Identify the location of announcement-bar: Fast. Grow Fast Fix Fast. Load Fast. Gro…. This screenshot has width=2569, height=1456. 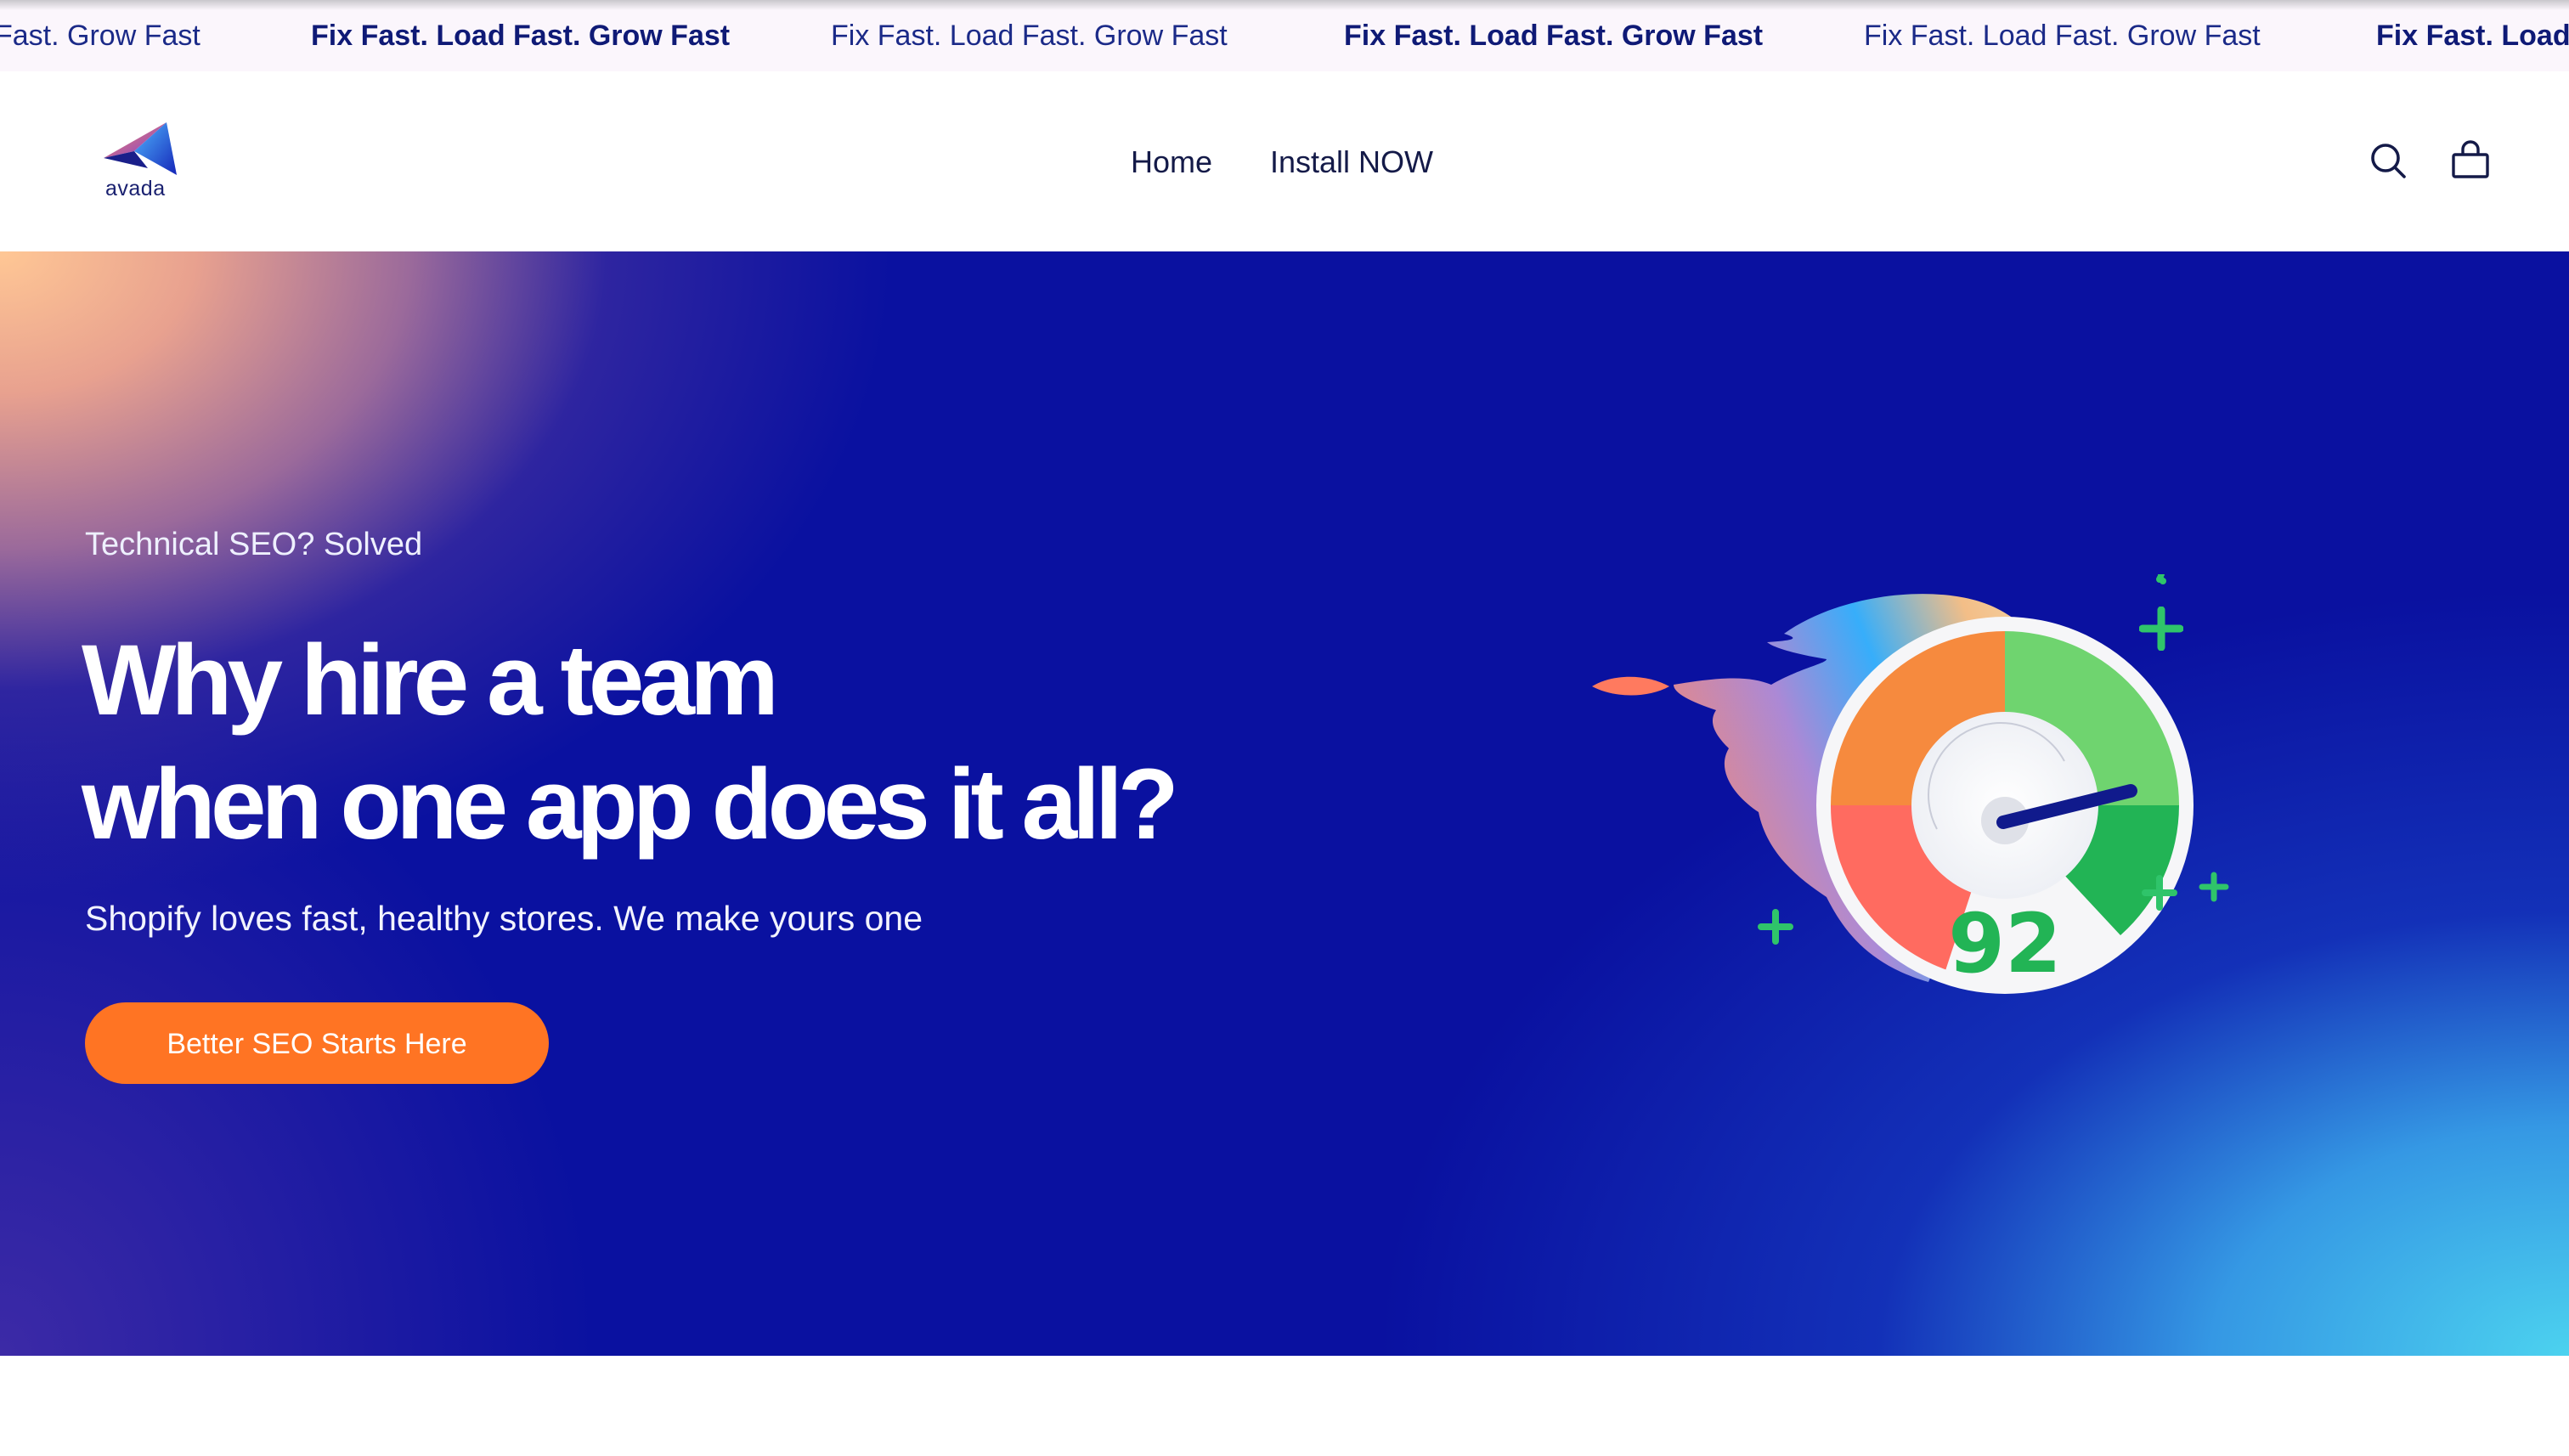
(1284, 35).